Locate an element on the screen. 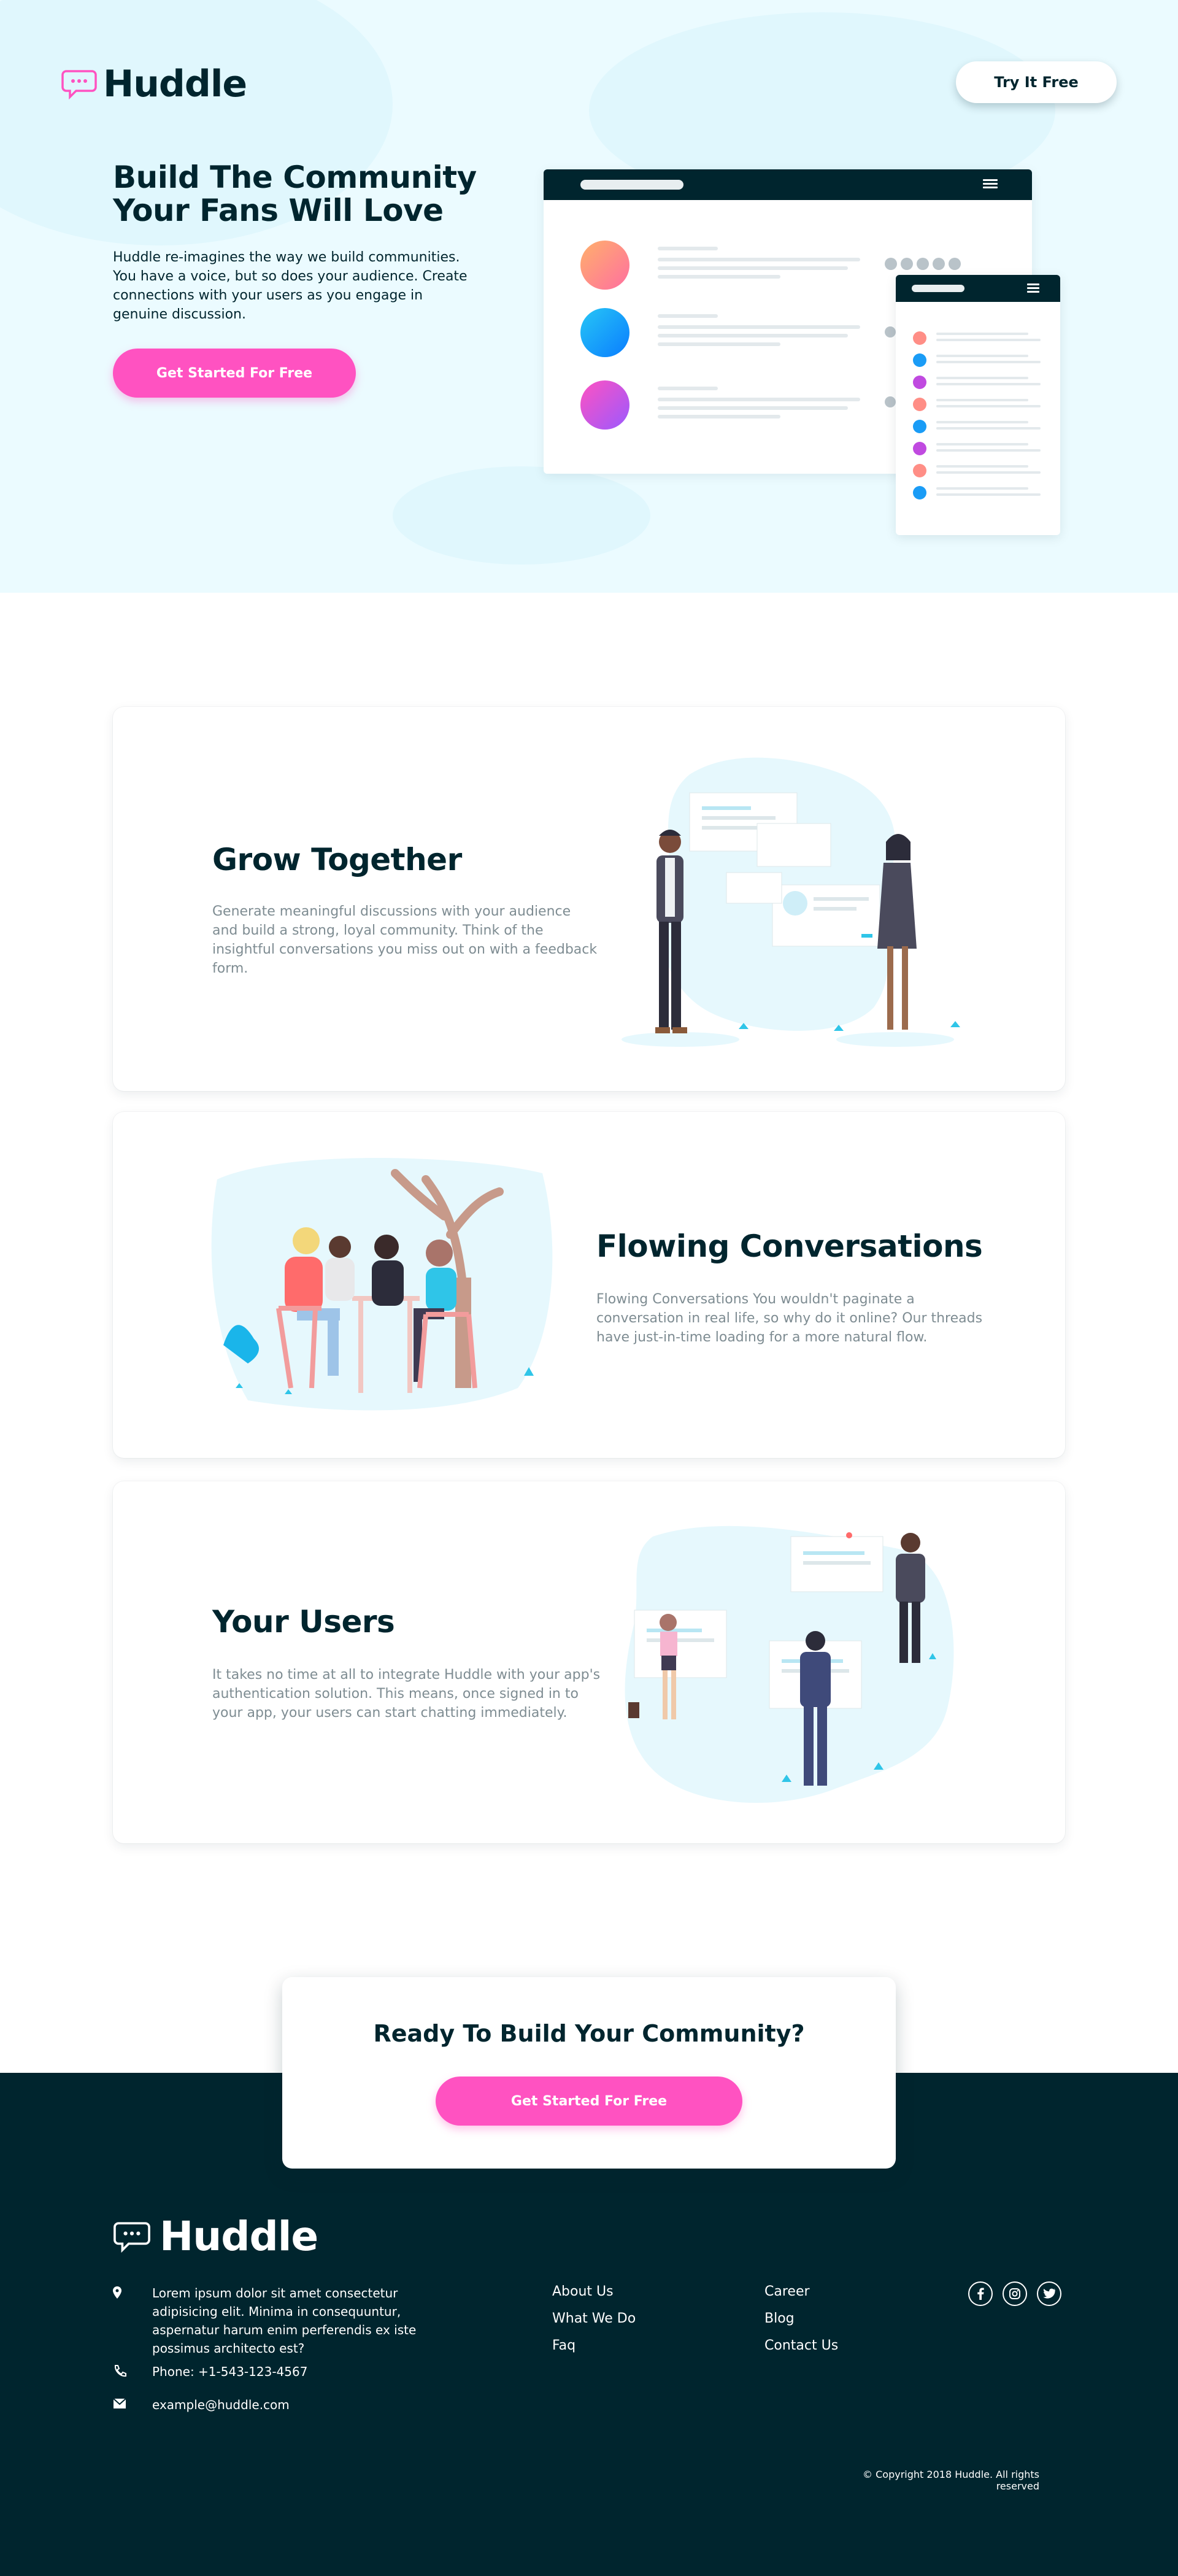  instagram-icon is located at coordinates (1015, 2293).